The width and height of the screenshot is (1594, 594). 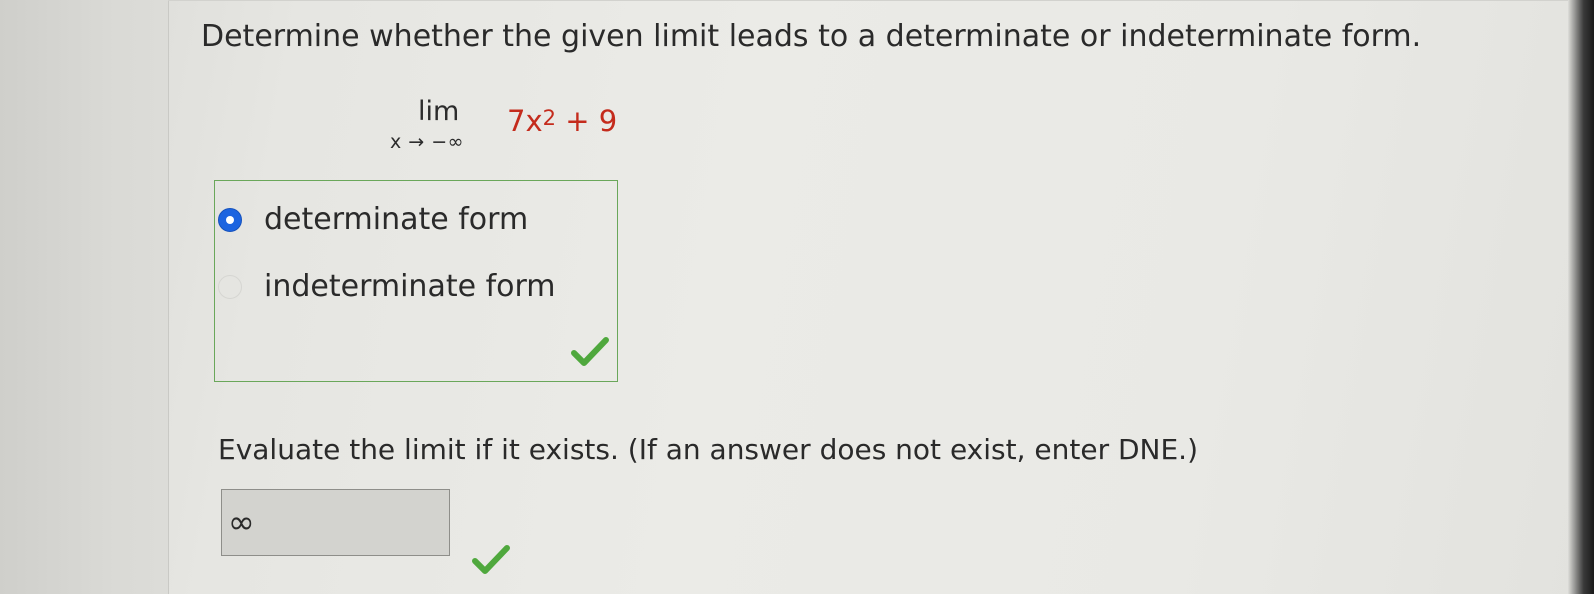 What do you see at coordinates (439, 111) in the screenshot?
I see `limit-operator: lim` at bounding box center [439, 111].